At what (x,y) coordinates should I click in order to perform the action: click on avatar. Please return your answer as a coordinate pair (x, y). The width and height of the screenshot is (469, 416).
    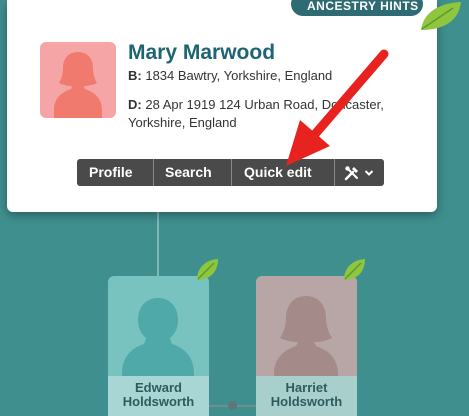
    Looking at the image, I should click on (78, 80).